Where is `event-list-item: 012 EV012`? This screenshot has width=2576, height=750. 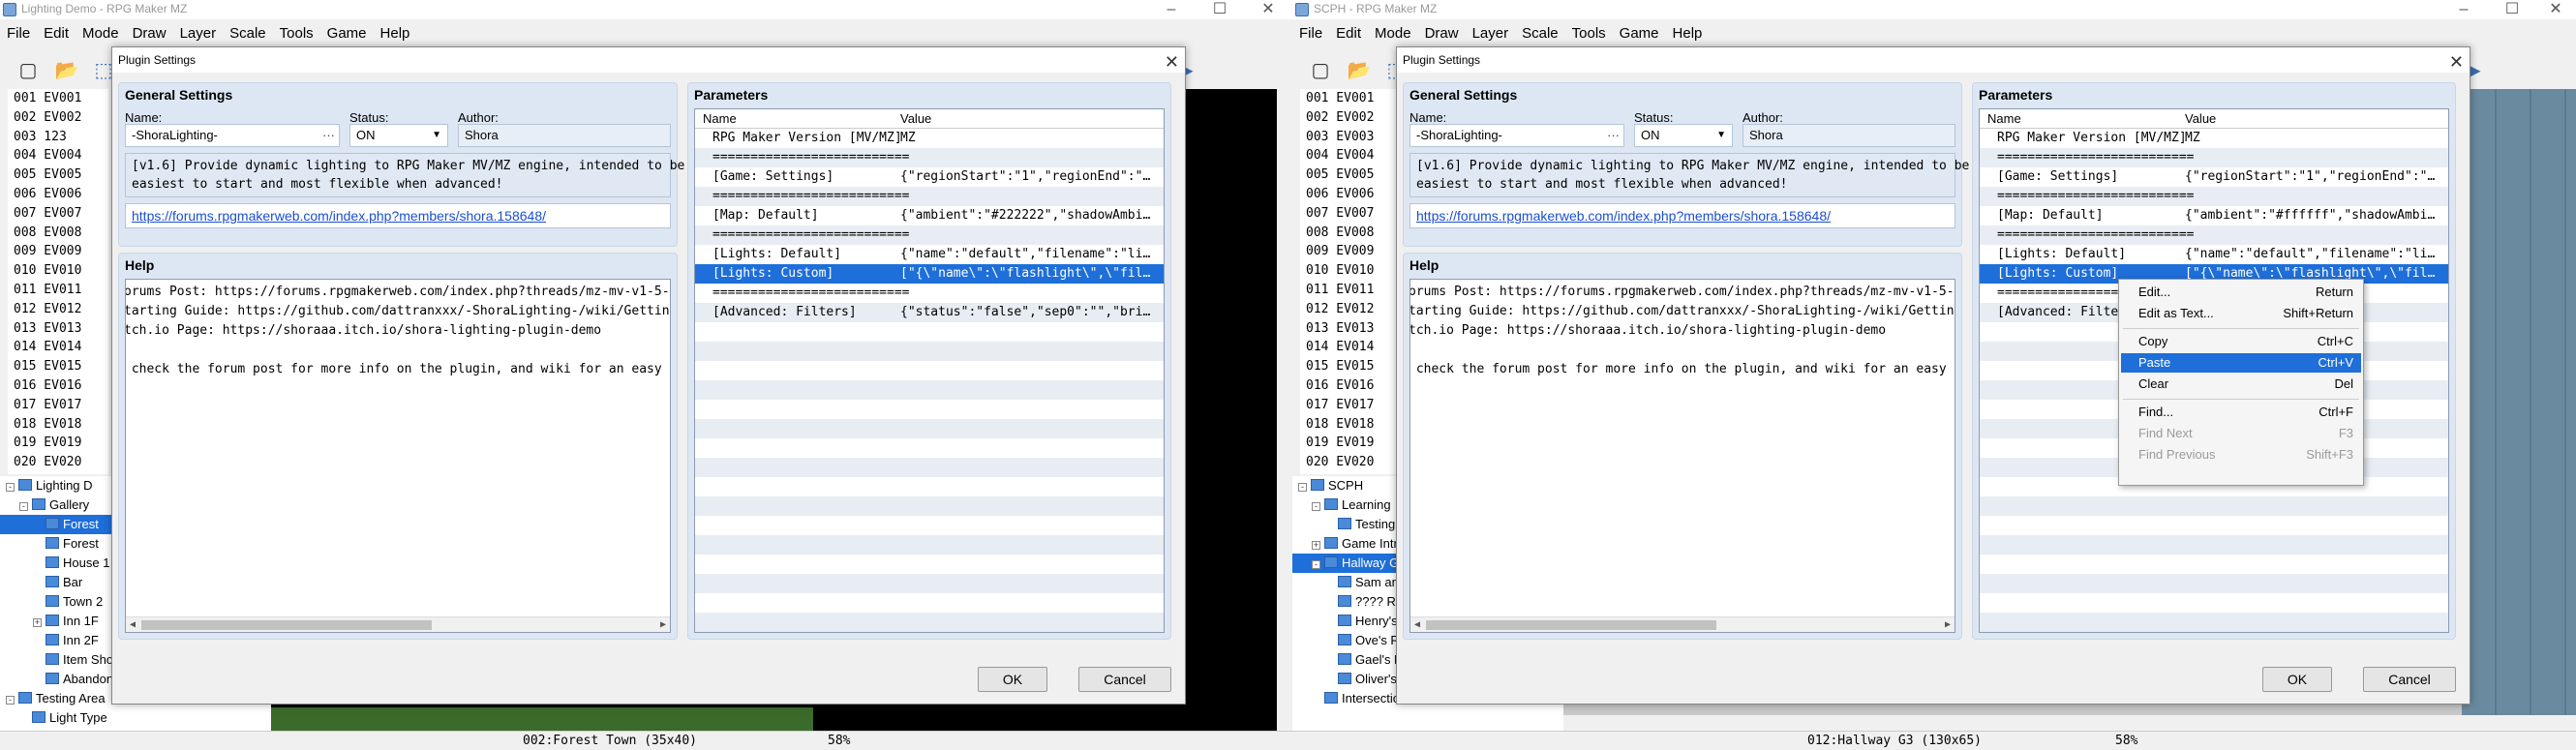 event-list-item: 012 EV012 is located at coordinates (58, 310).